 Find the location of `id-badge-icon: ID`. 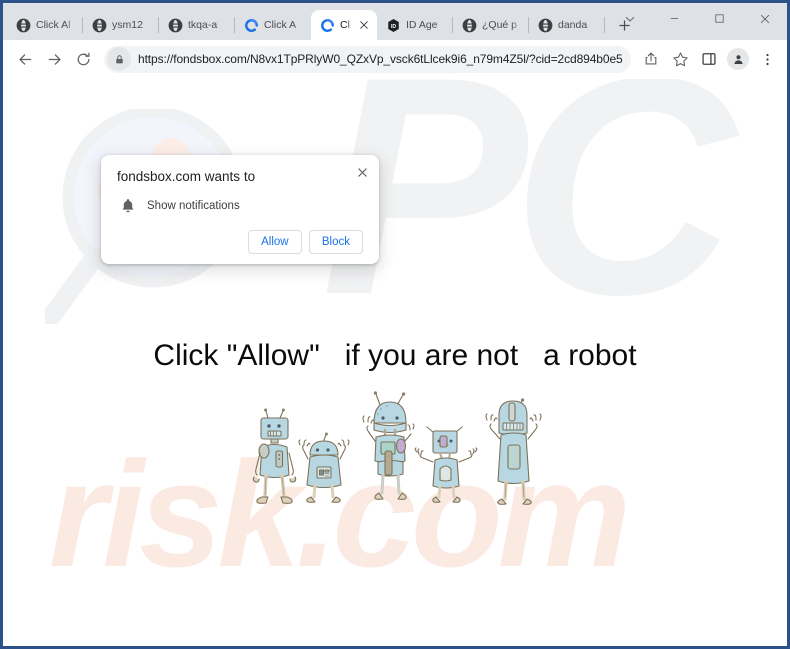

id-badge-icon: ID is located at coordinates (393, 25).